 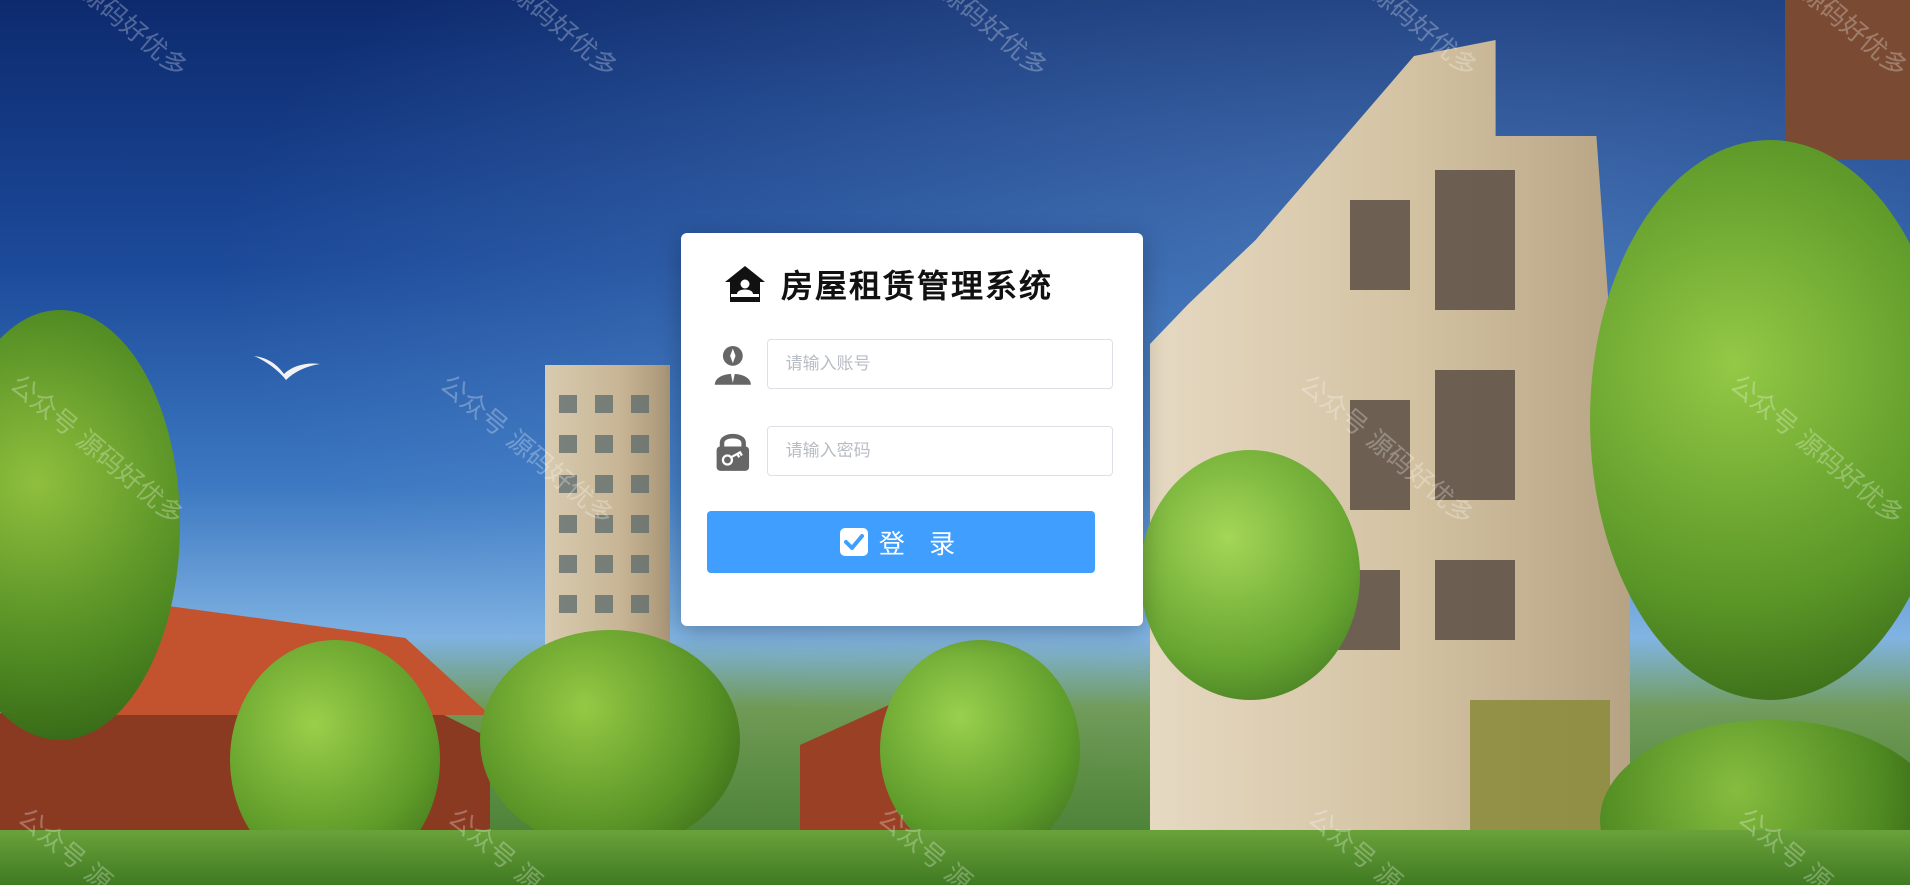 I want to click on login-button-label: 登 录, so click(x=921, y=544).